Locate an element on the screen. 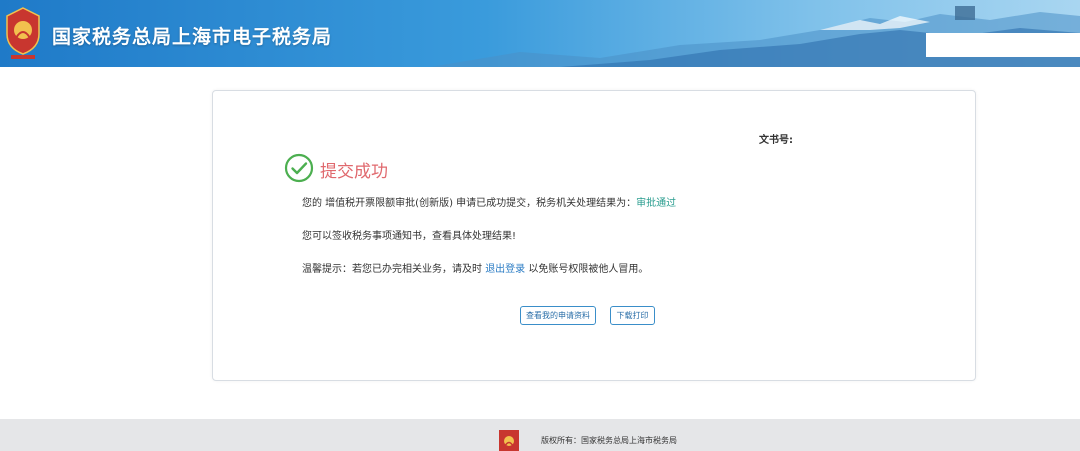 This screenshot has width=1080, height=451. approval-result-link: 审批通过 is located at coordinates (656, 203).